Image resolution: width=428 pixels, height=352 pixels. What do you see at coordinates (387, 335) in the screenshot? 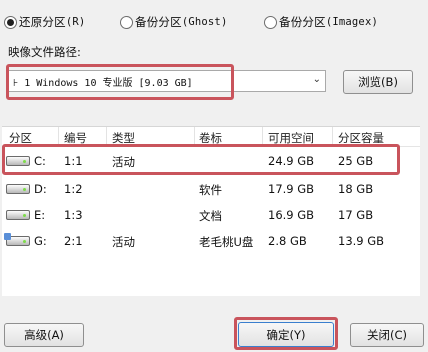
I see `close-button: 关闭(C)` at bounding box center [387, 335].